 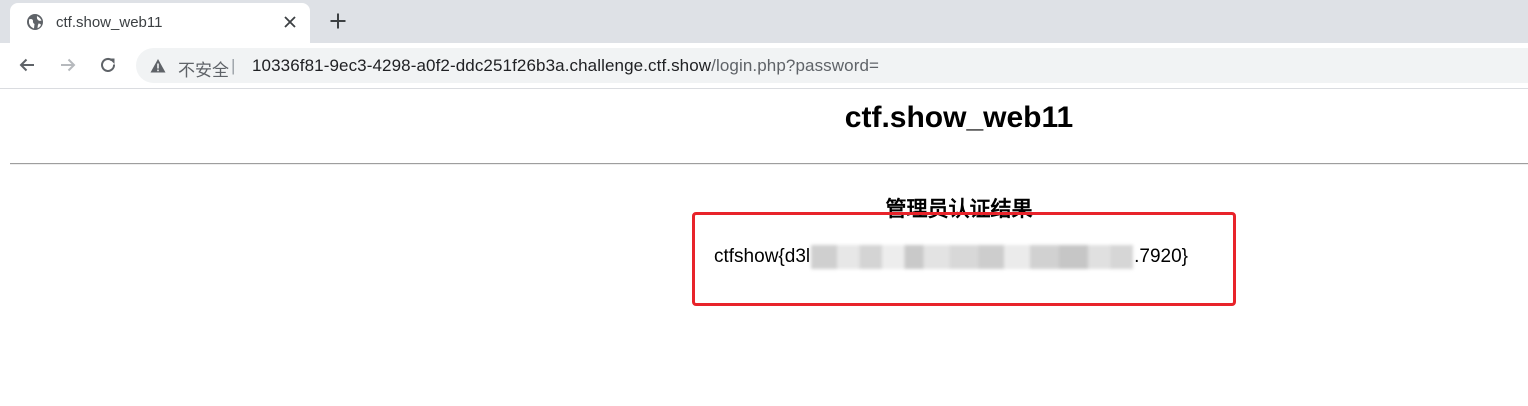 I want to click on new-tab-button, so click(x=338, y=21).